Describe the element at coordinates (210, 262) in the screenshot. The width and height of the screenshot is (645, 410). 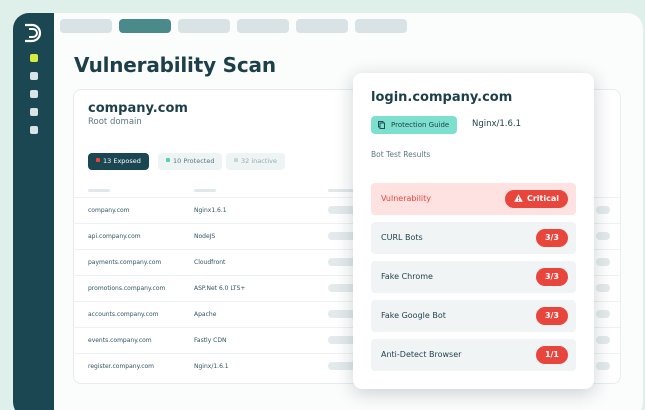
I see `row-server: Cloudfront` at that location.